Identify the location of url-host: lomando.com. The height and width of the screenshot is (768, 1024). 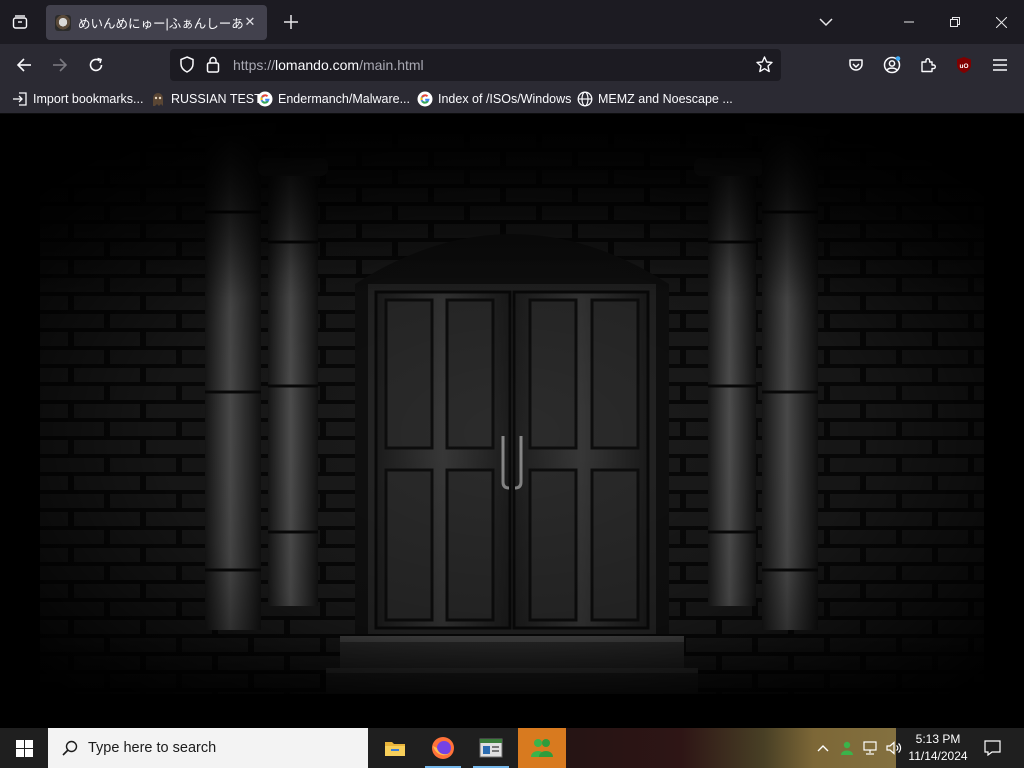
(317, 65).